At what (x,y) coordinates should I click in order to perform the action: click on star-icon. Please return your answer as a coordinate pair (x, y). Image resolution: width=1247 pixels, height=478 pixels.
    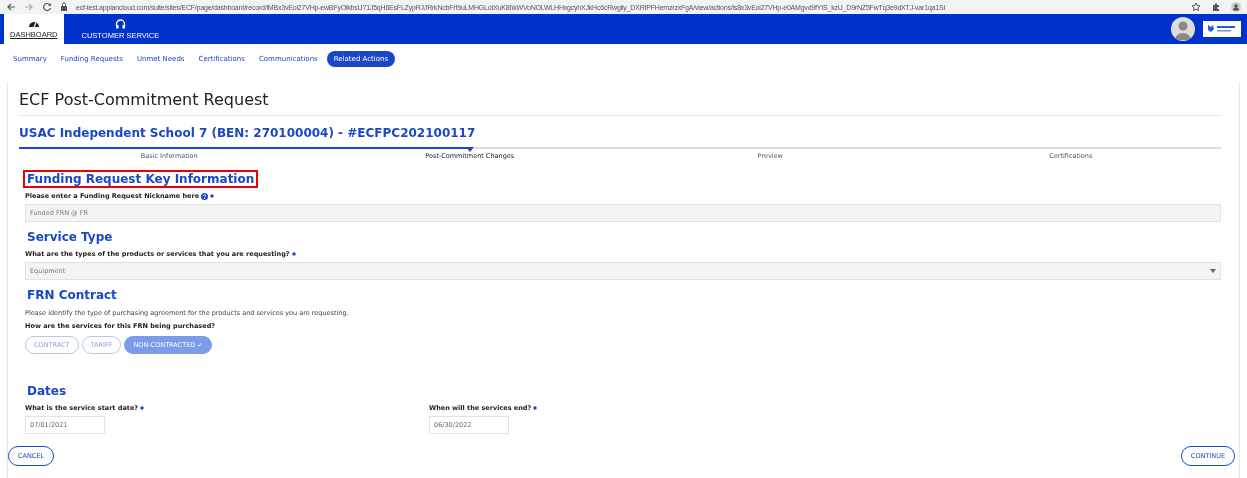
    Looking at the image, I should click on (1196, 7).